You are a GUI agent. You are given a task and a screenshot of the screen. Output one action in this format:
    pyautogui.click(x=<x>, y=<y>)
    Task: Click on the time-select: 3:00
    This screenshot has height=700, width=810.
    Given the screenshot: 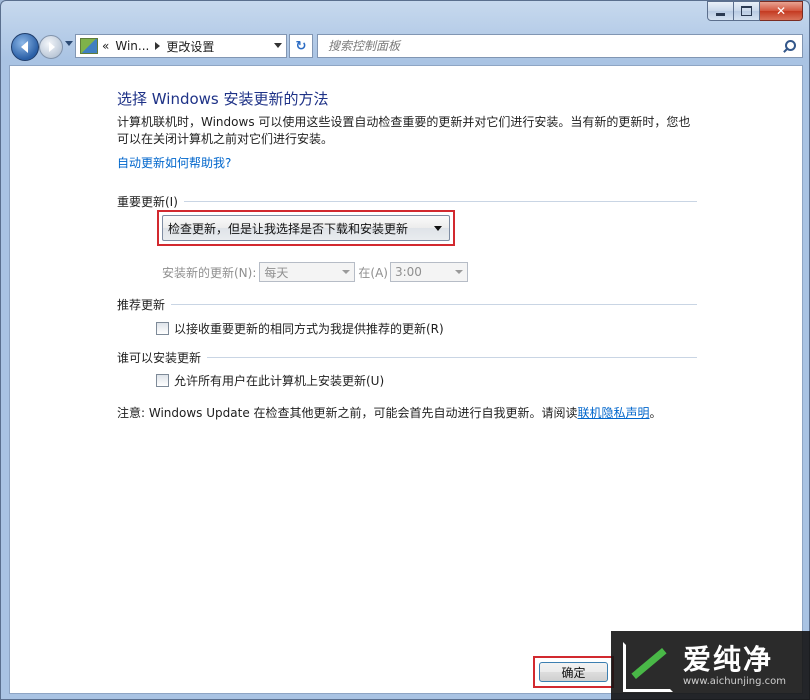 What is the action you would take?
    pyautogui.click(x=428, y=272)
    